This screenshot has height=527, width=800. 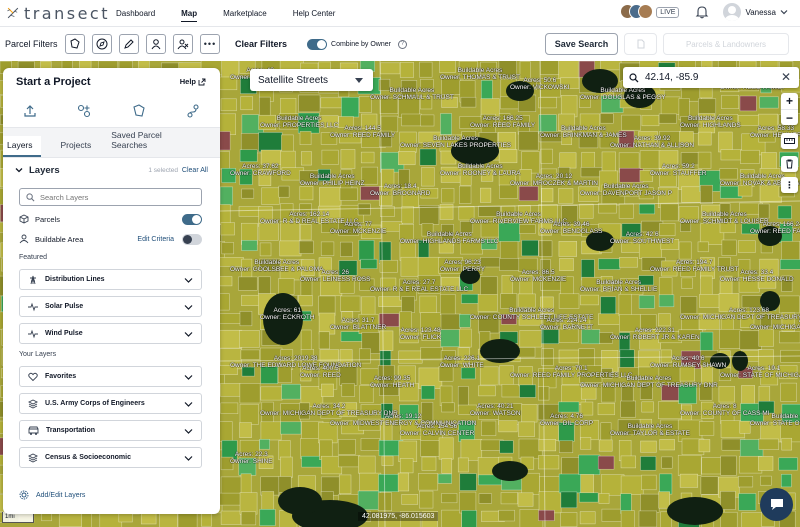 I want to click on chevron-down-icon, so click(x=784, y=12).